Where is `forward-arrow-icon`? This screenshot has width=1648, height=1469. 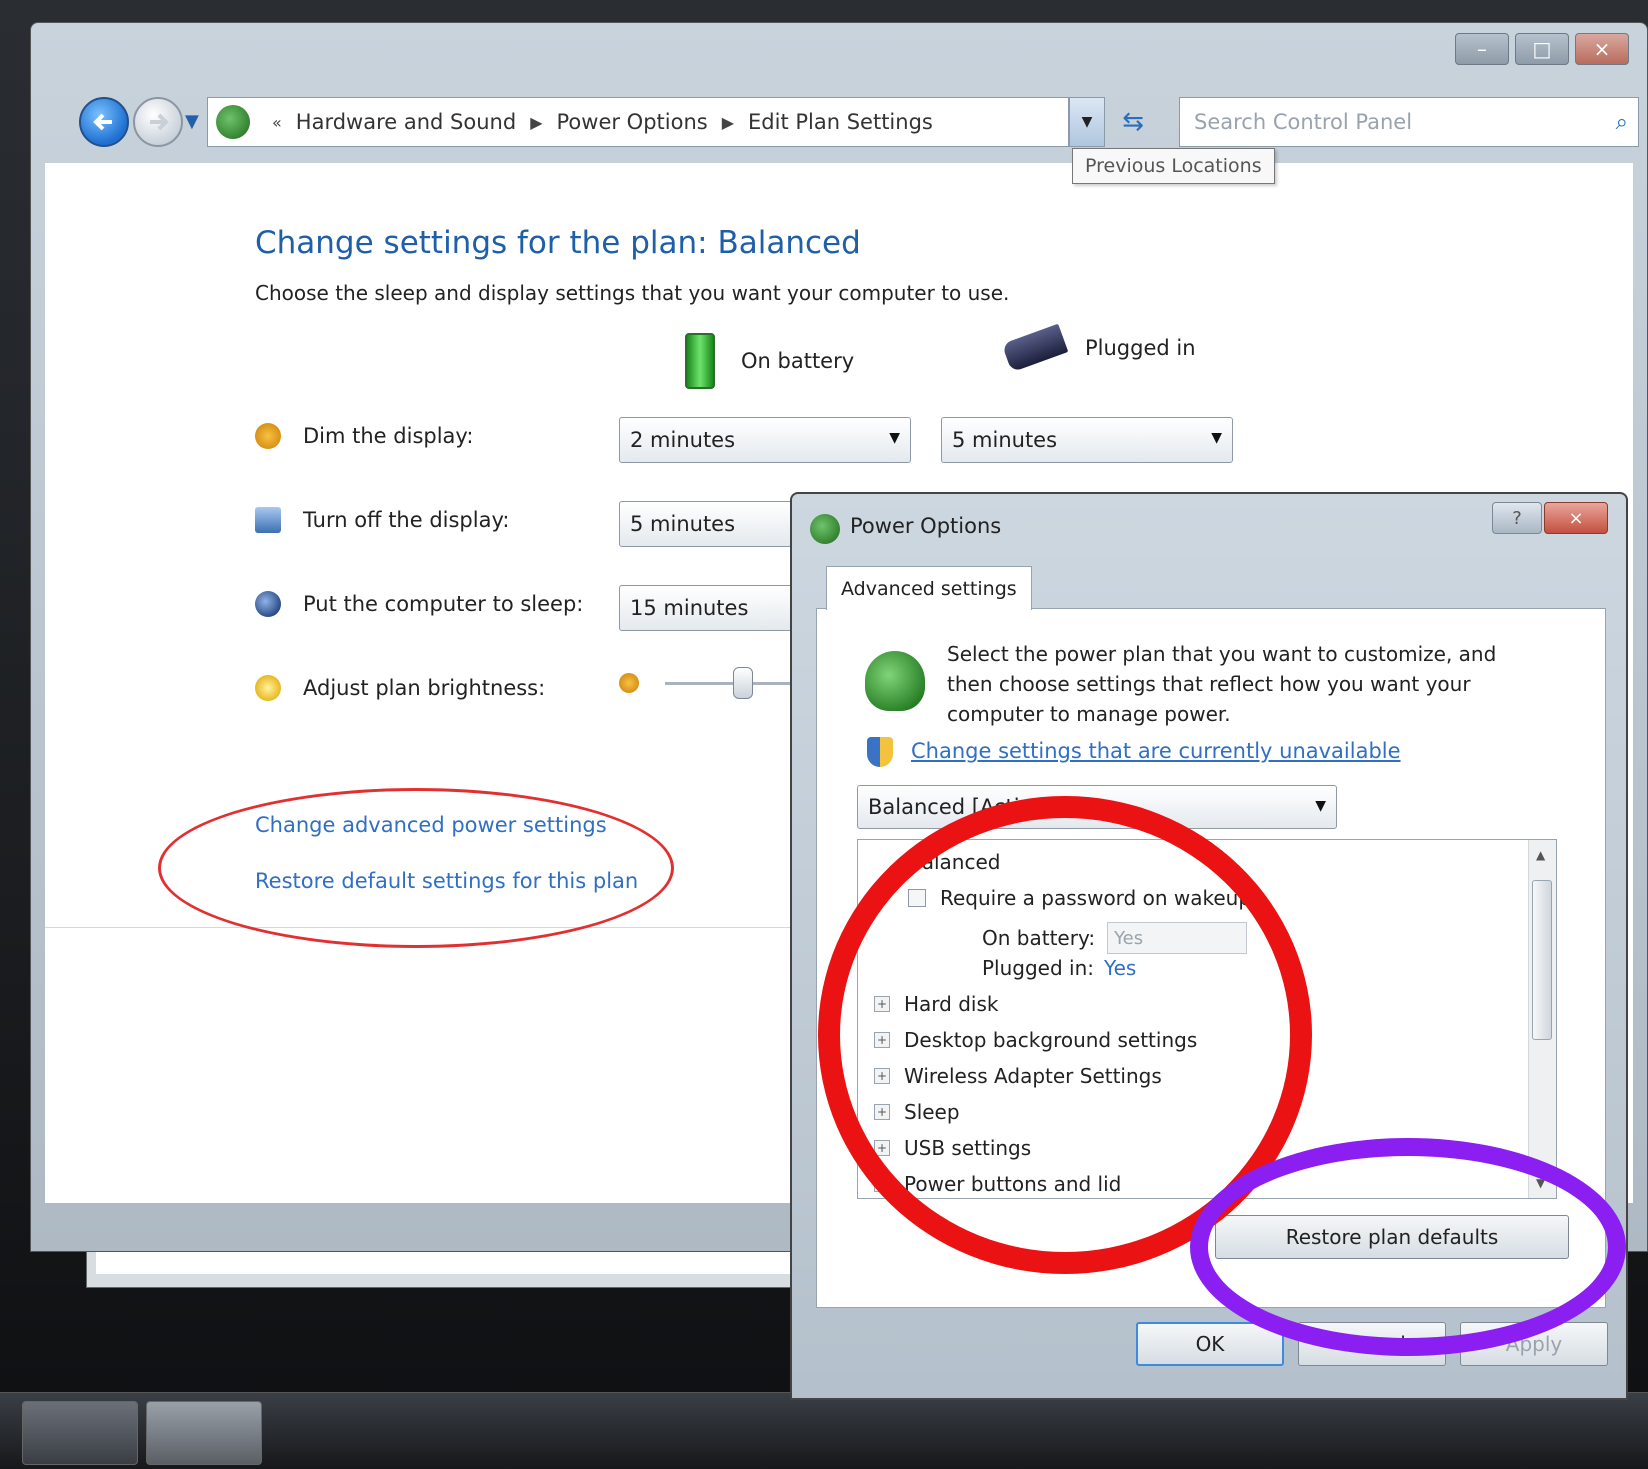 forward-arrow-icon is located at coordinates (159, 122).